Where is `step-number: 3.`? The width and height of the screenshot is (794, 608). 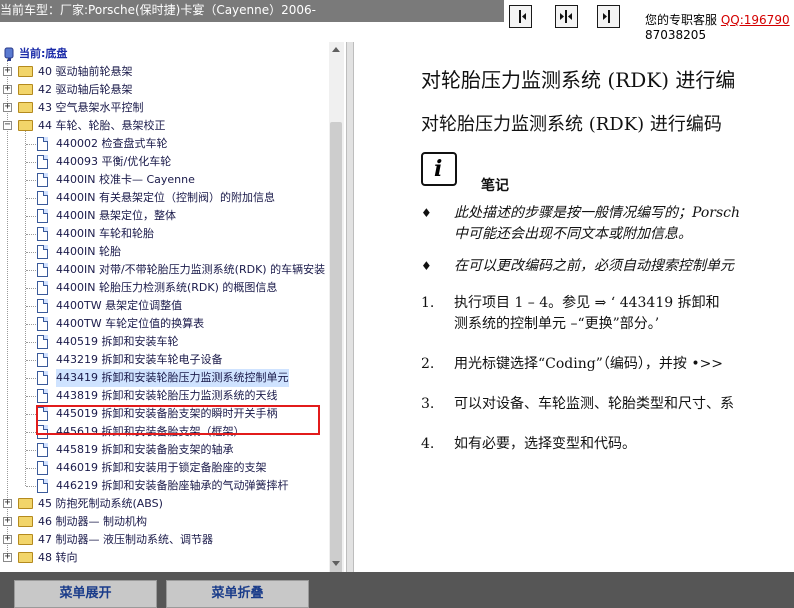
step-number: 3. is located at coordinates (428, 404).